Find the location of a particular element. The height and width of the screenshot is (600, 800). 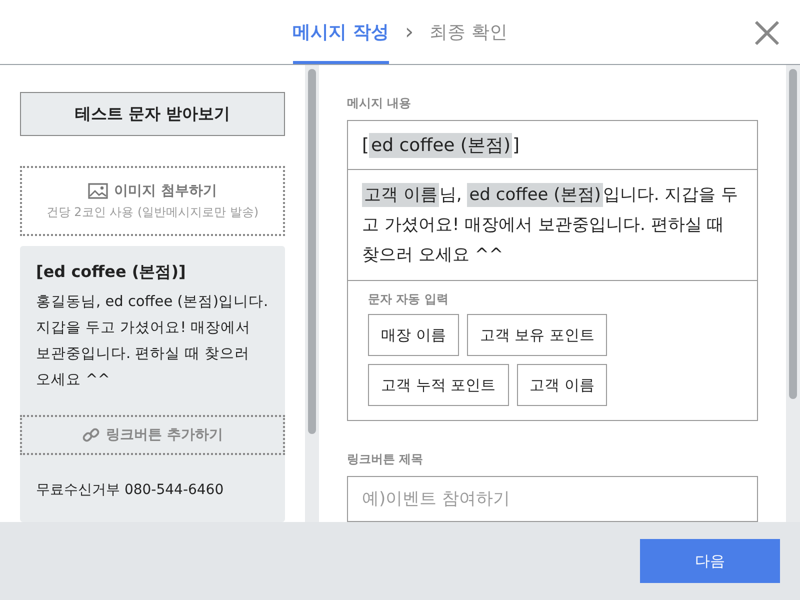

auto-input-label: 문자 자동 입력 is located at coordinates (409, 299).